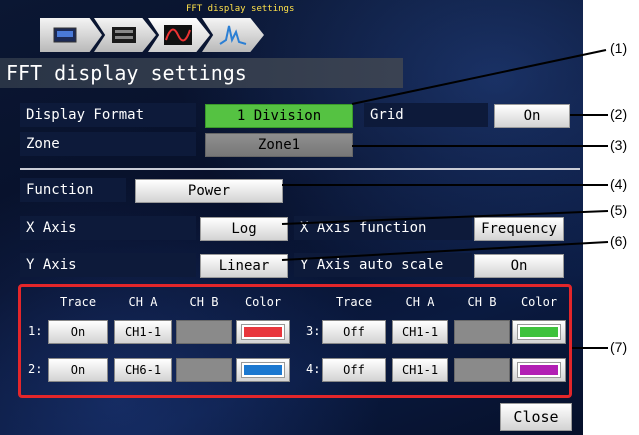 The image size is (639, 435). I want to click on callout-1: (1), so click(619, 48).